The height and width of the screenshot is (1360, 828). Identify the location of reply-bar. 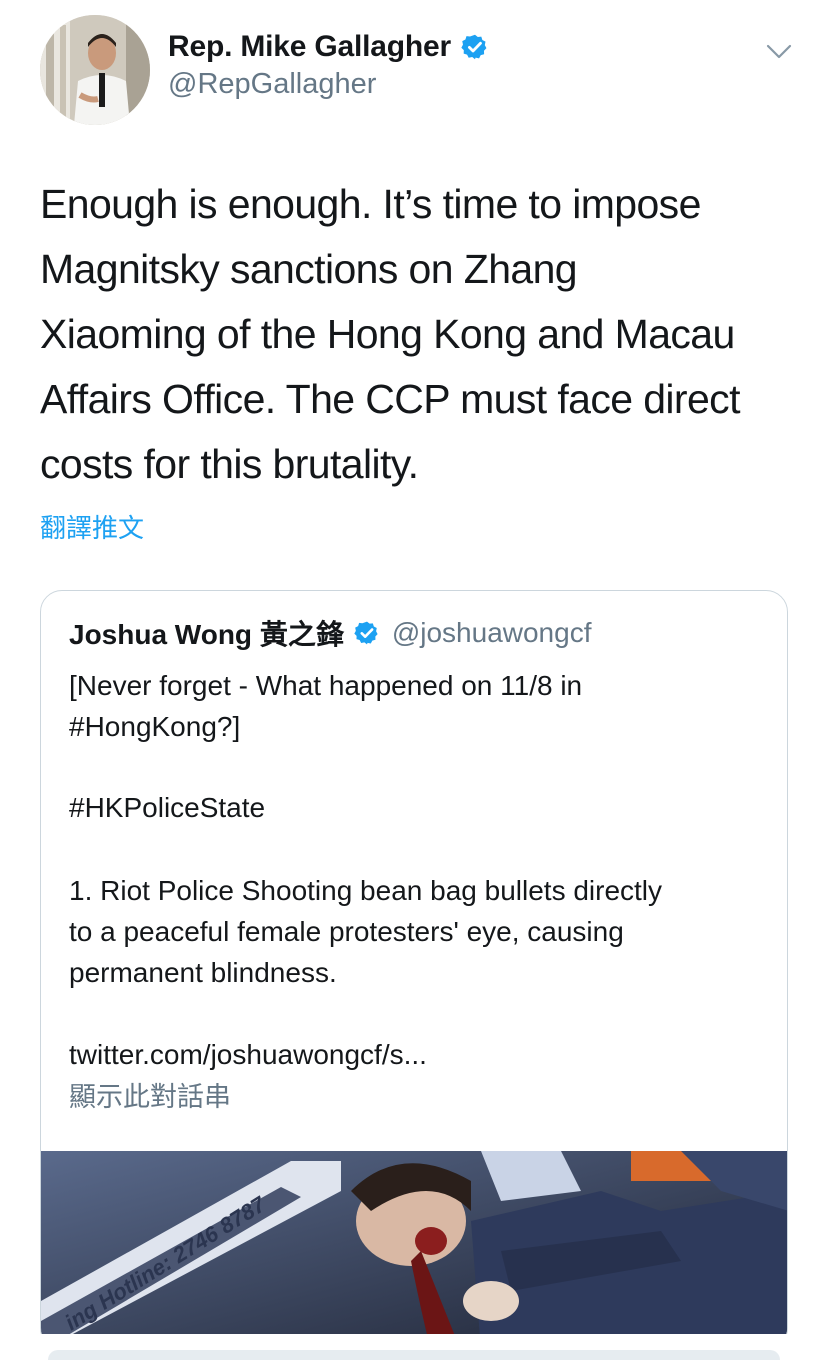
(414, 1355).